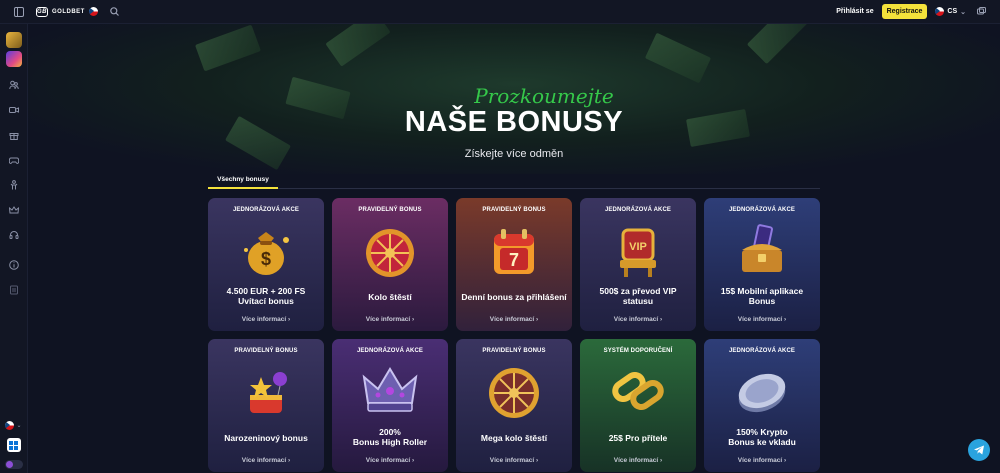 This screenshot has width=1000, height=473. What do you see at coordinates (14, 185) in the screenshot?
I see `trophy-person-icon` at bounding box center [14, 185].